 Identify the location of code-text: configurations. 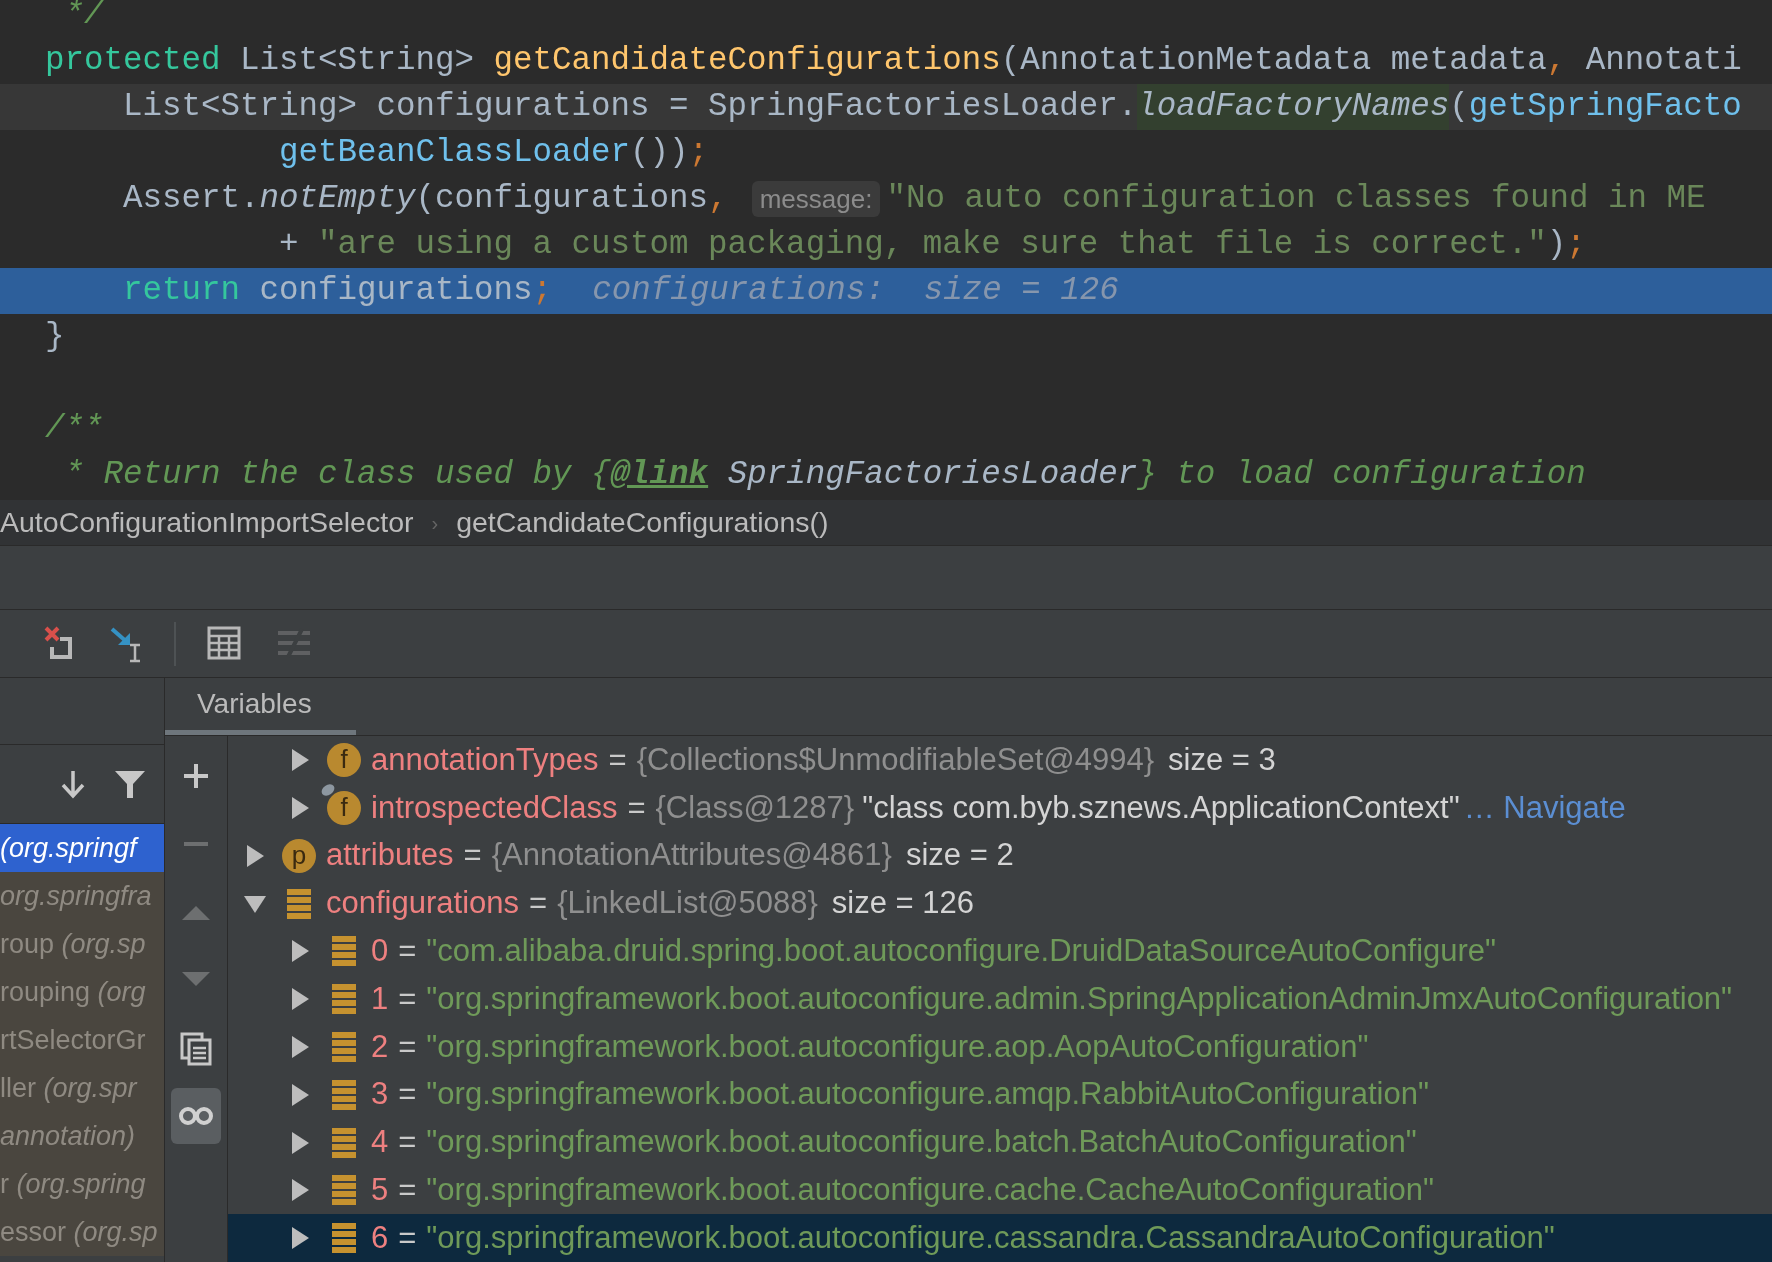
(395, 291).